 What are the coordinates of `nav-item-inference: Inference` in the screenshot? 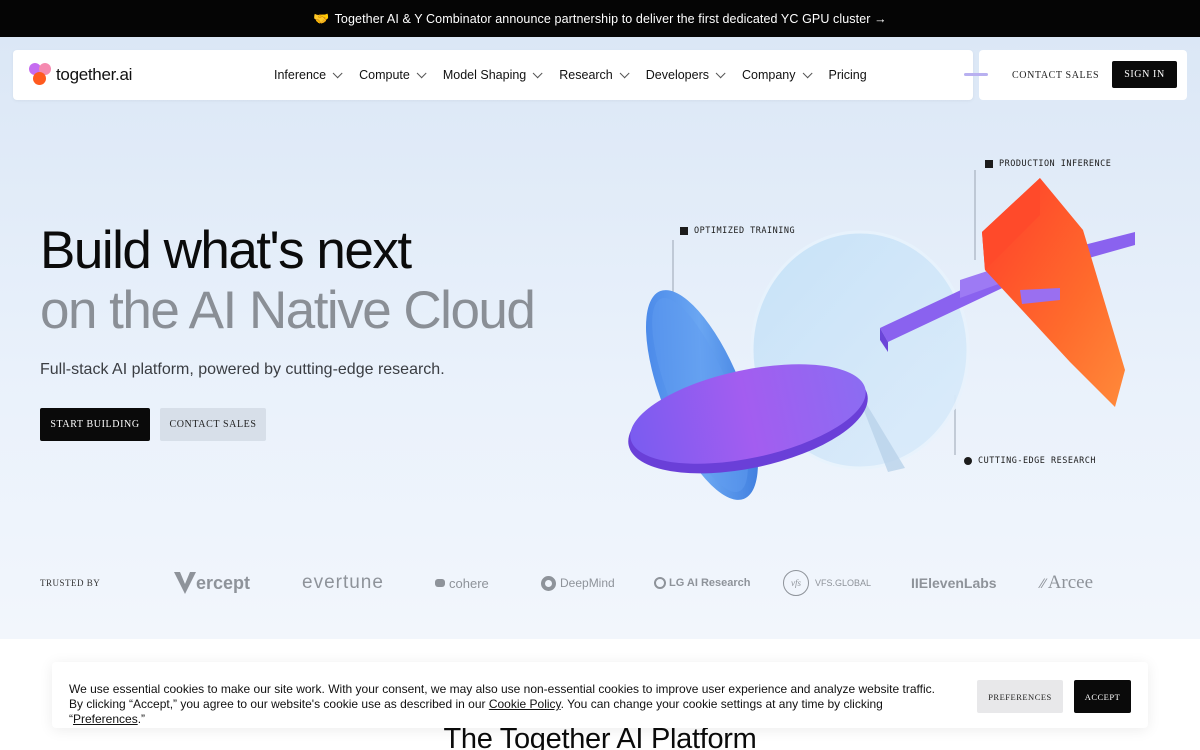 It's located at (308, 74).